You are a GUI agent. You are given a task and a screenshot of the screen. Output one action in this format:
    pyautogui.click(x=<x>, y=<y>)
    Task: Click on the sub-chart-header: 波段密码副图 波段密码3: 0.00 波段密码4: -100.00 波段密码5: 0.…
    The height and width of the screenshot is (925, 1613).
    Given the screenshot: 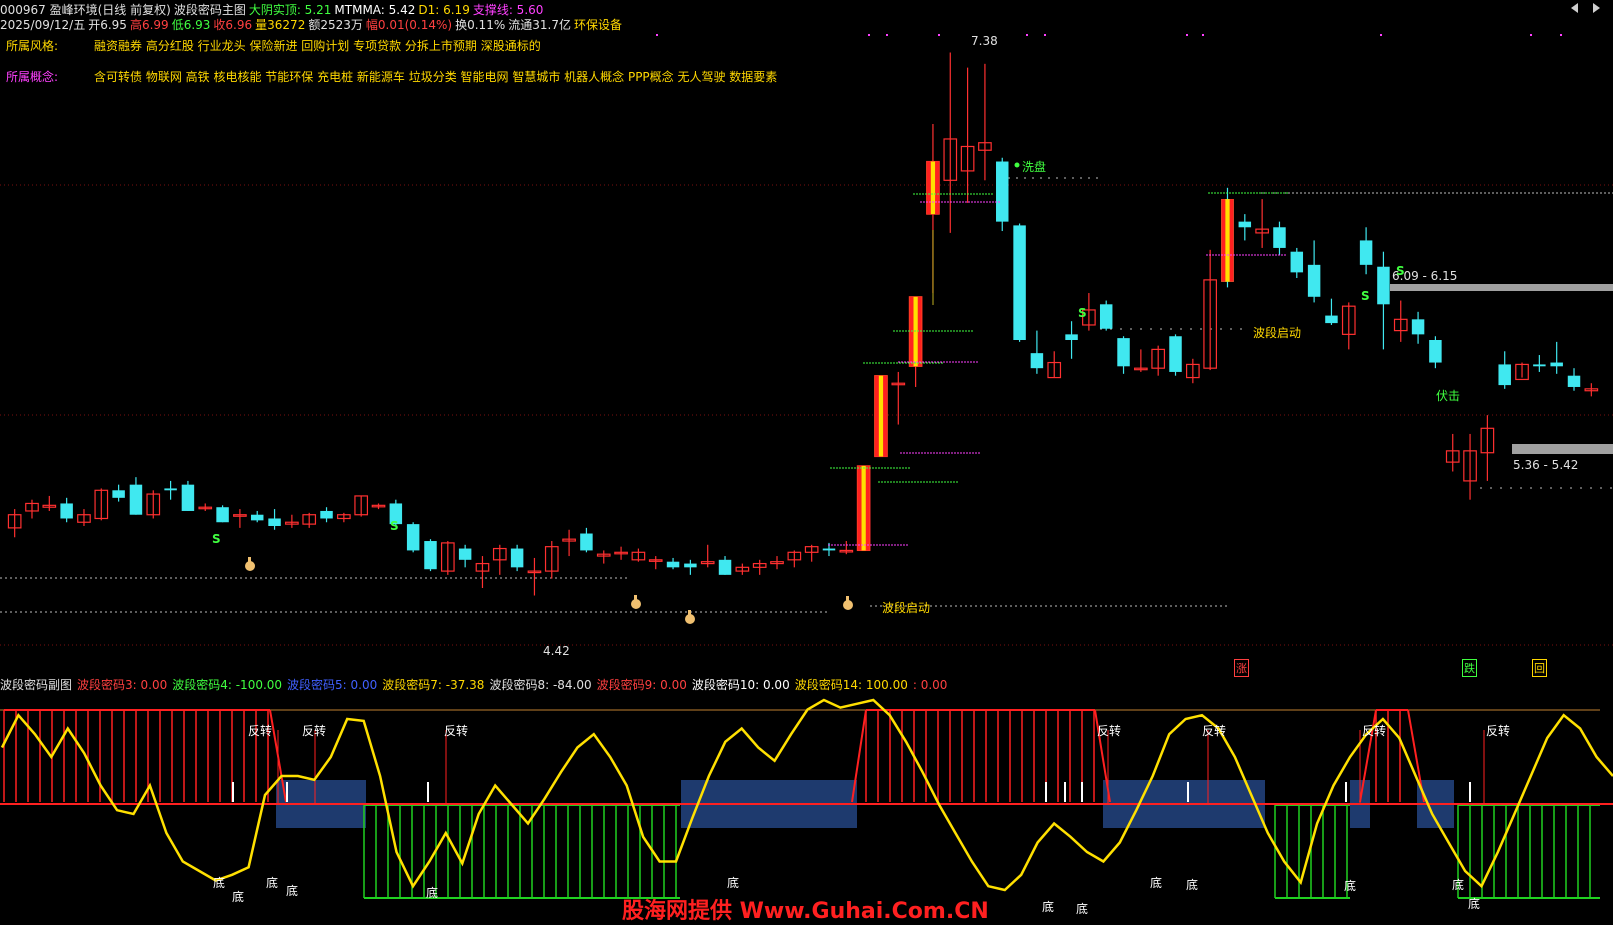 What is the action you would take?
    pyautogui.click(x=476, y=684)
    